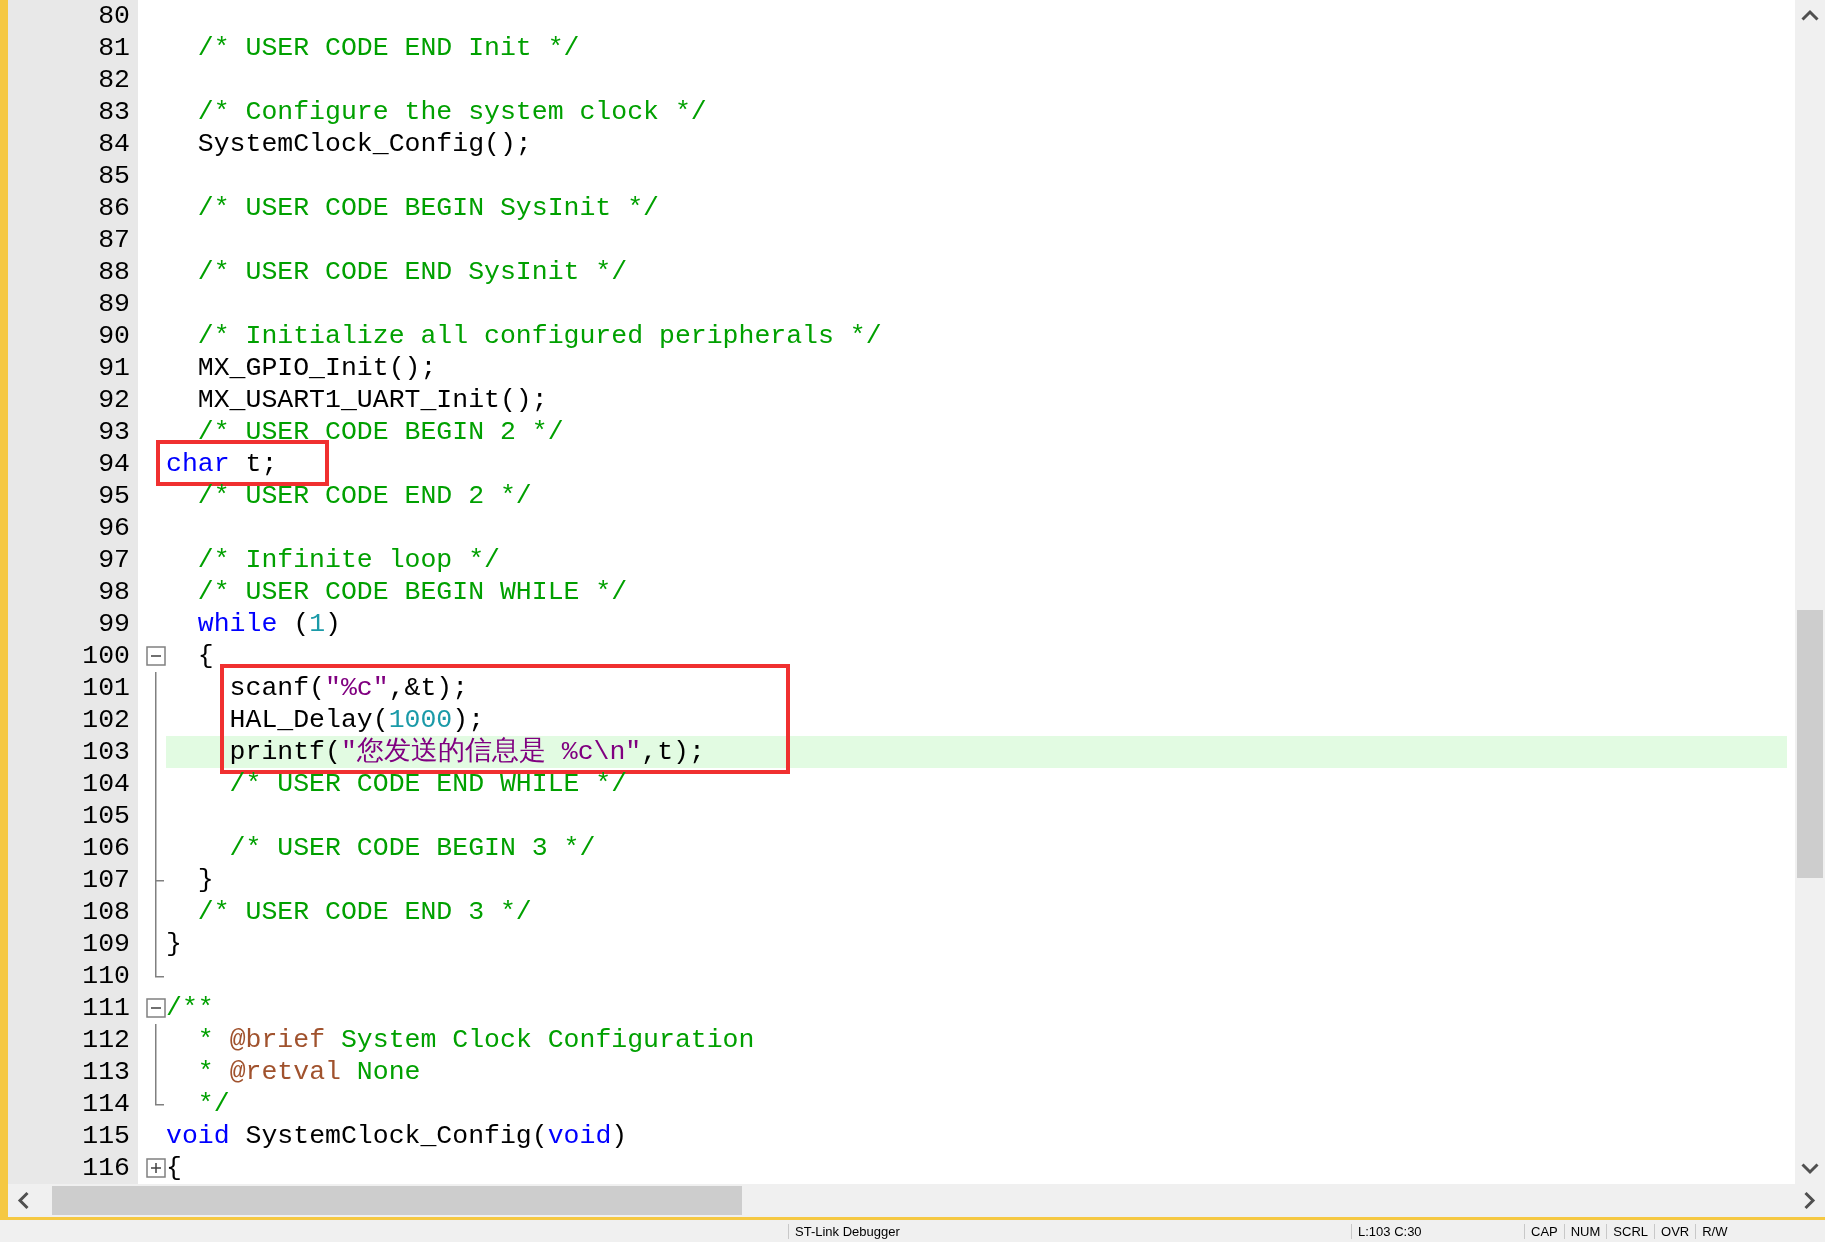 Image resolution: width=1825 pixels, height=1242 pixels. I want to click on line-number: 87, so click(113, 240).